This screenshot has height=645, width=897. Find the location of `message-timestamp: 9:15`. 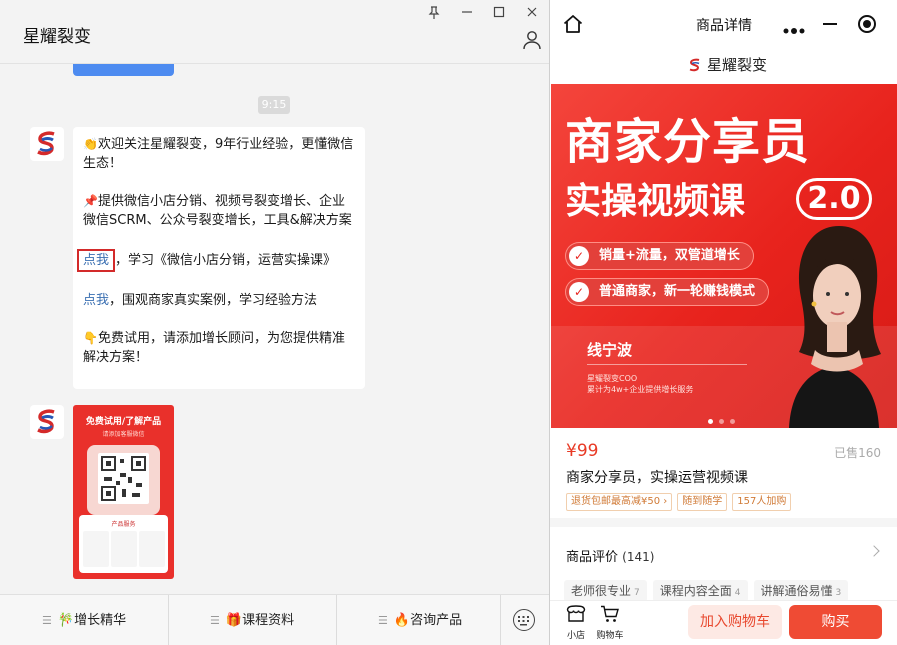

message-timestamp: 9:15 is located at coordinates (274, 105).